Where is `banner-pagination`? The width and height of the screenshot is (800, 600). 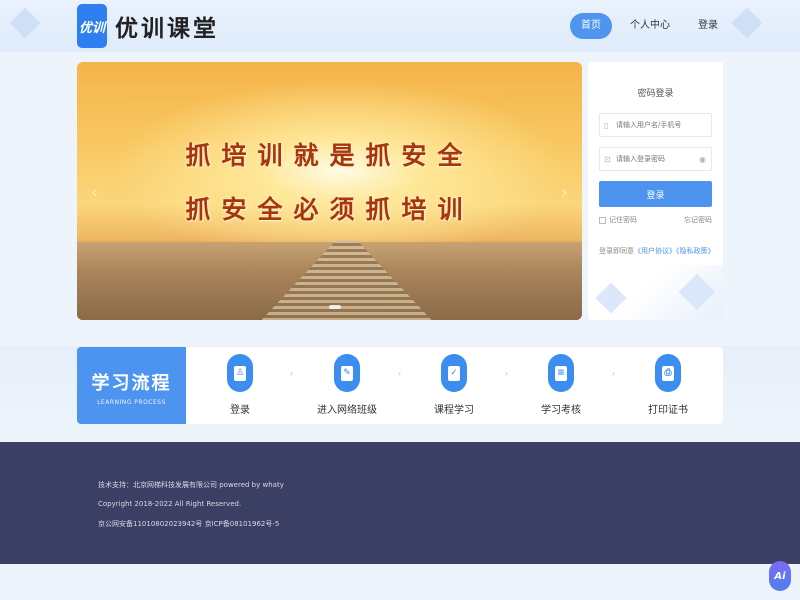 banner-pagination is located at coordinates (335, 307).